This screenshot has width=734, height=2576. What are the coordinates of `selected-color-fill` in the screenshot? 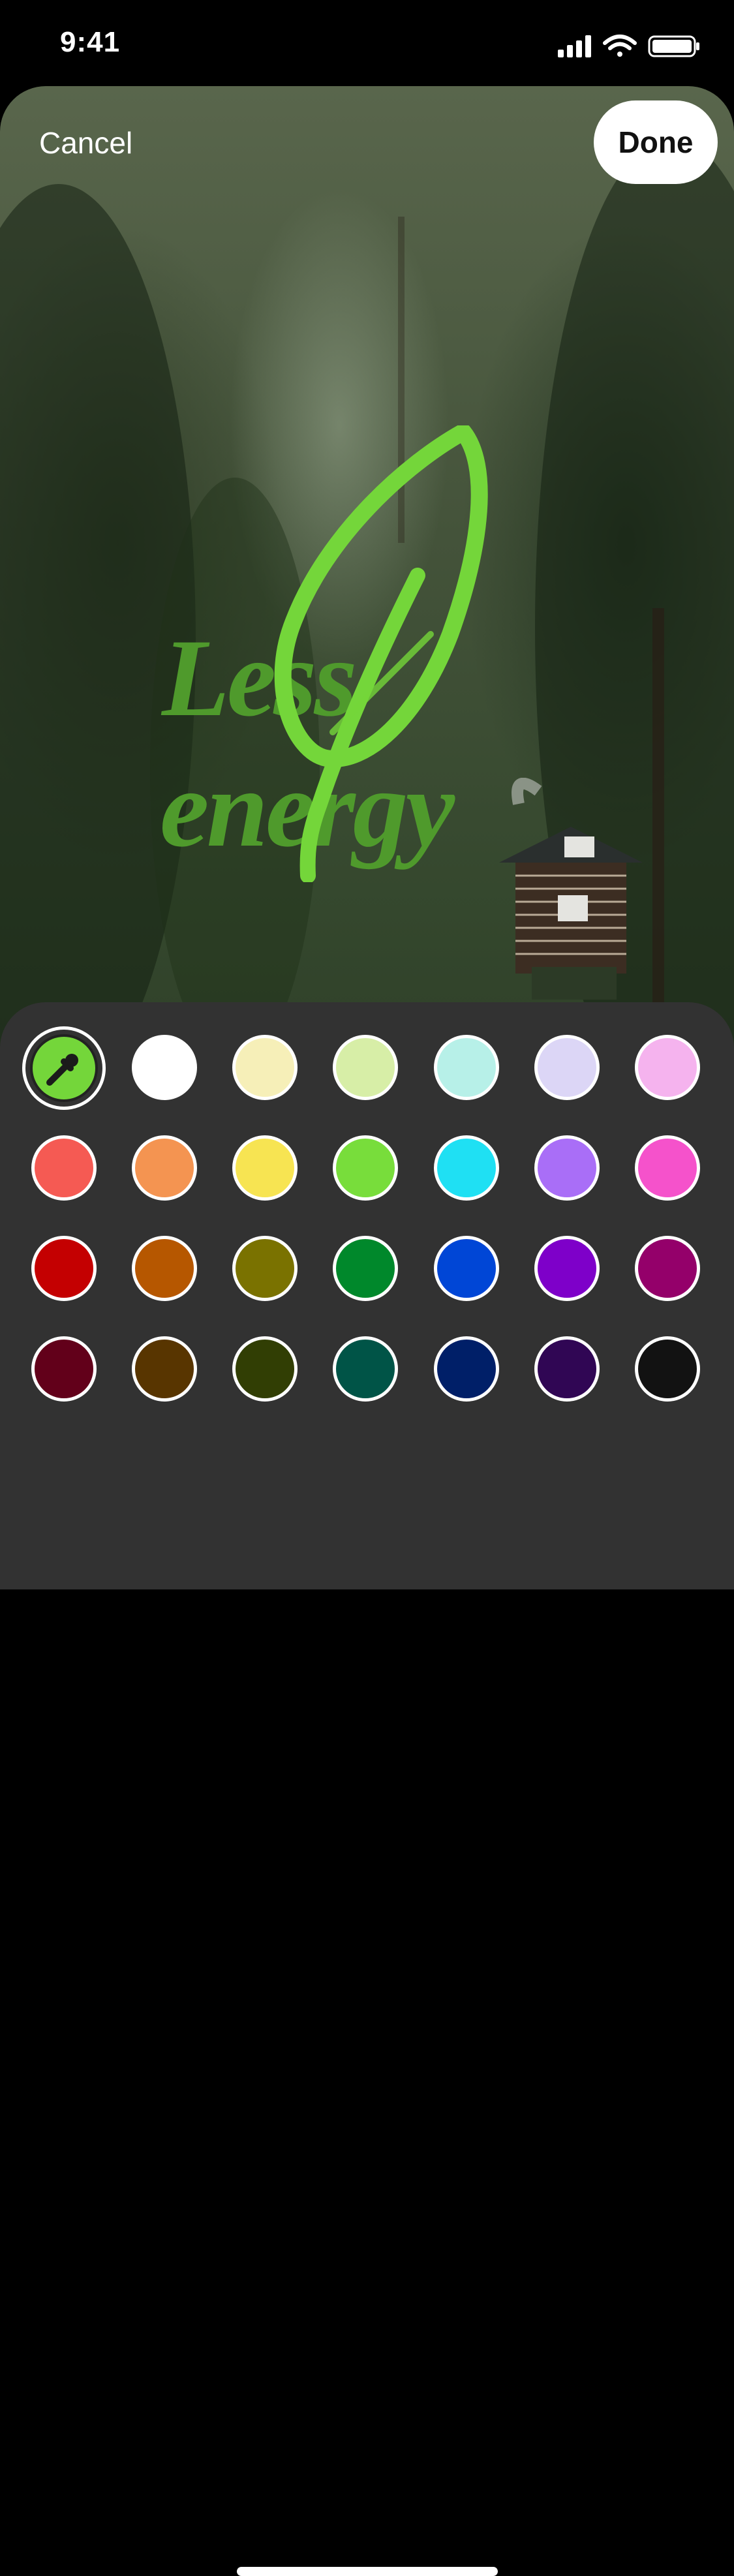 It's located at (64, 1068).